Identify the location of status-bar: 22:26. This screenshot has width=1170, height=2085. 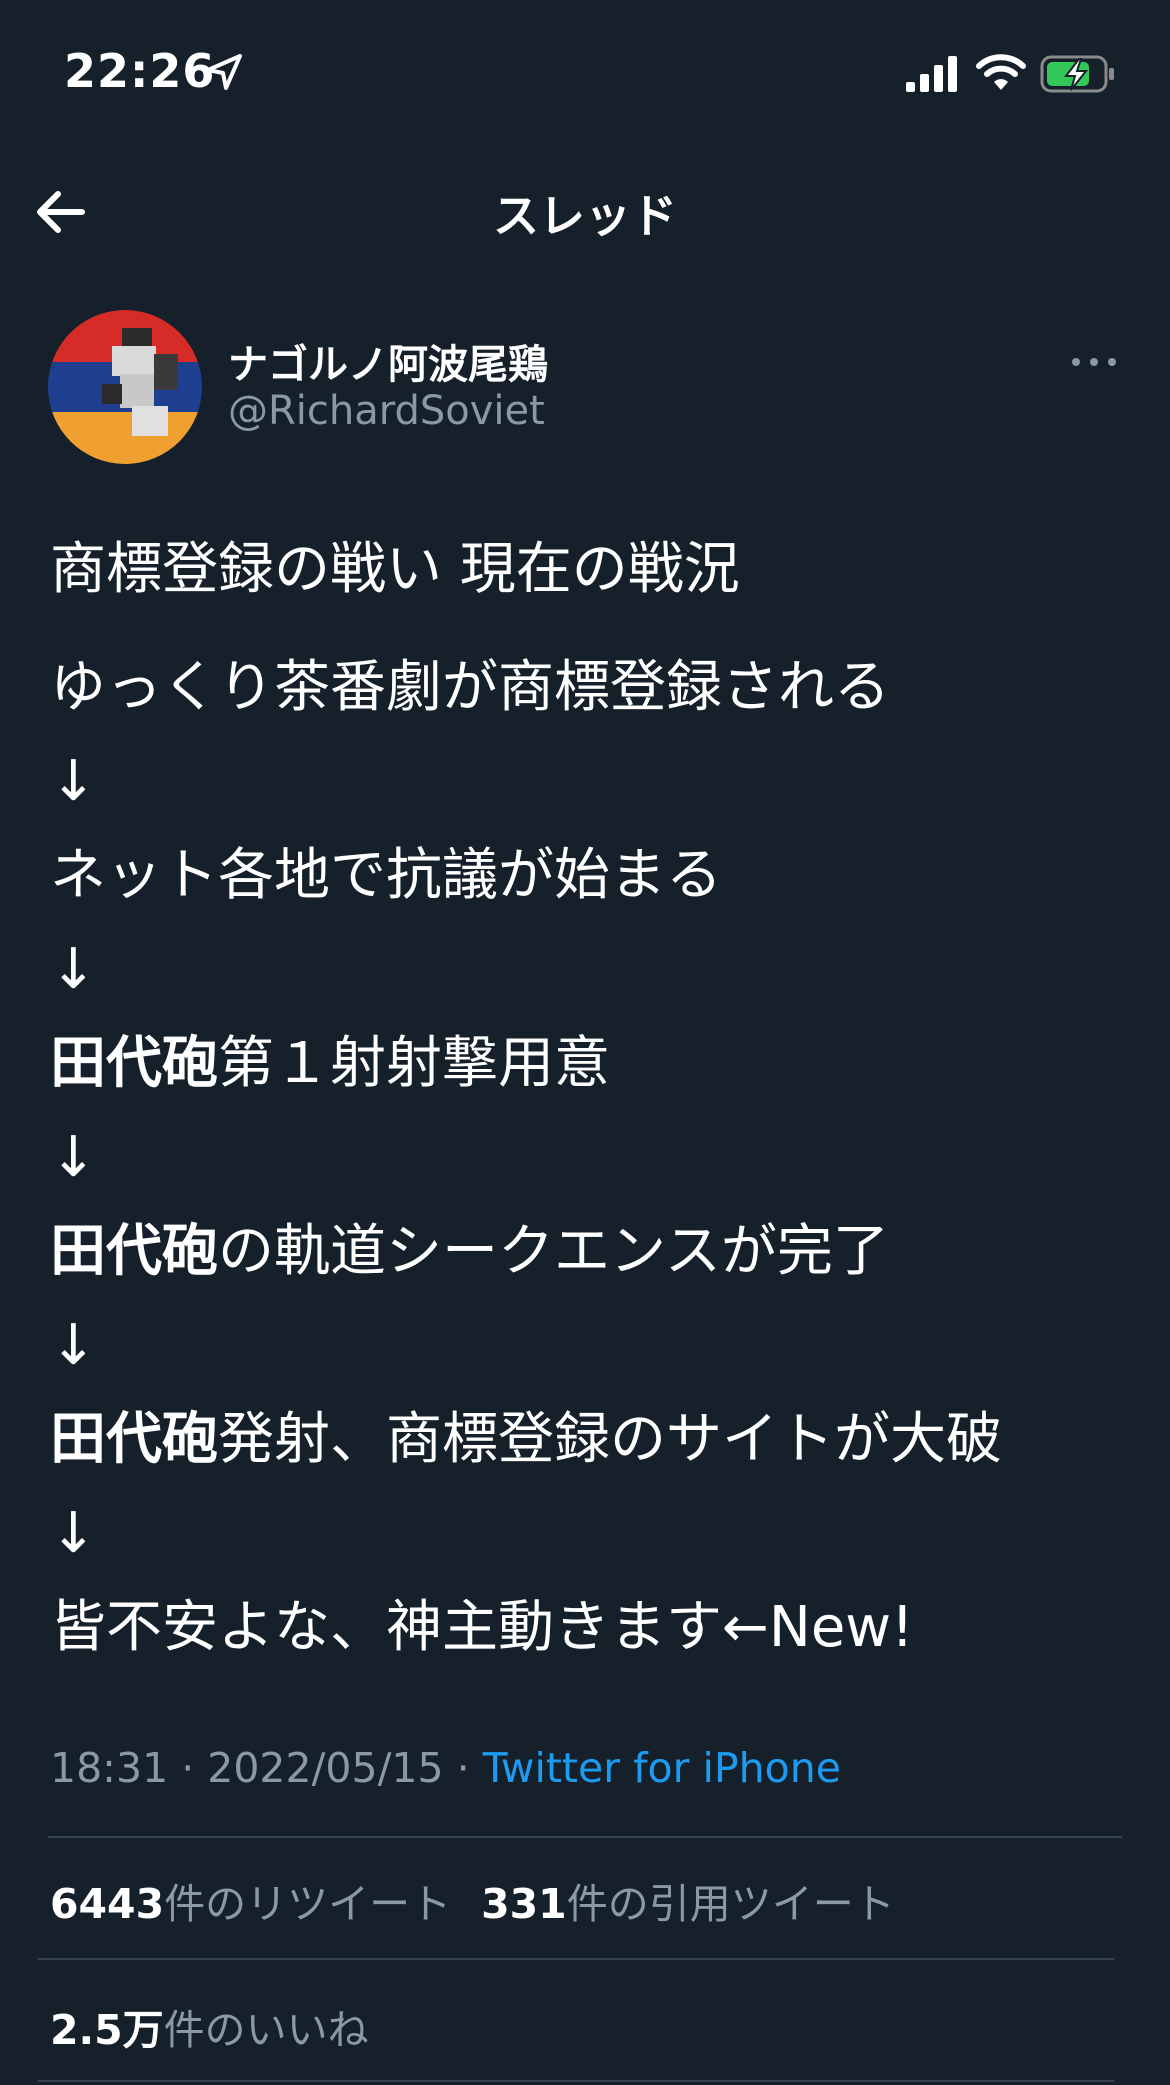
(585, 75).